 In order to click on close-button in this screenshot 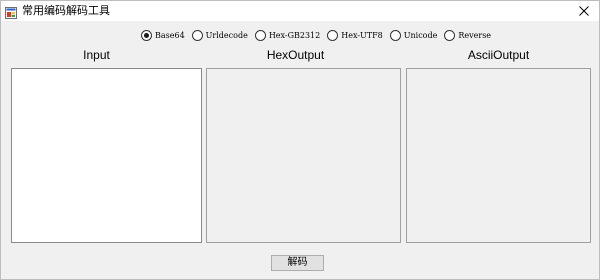, I will do `click(584, 11)`.